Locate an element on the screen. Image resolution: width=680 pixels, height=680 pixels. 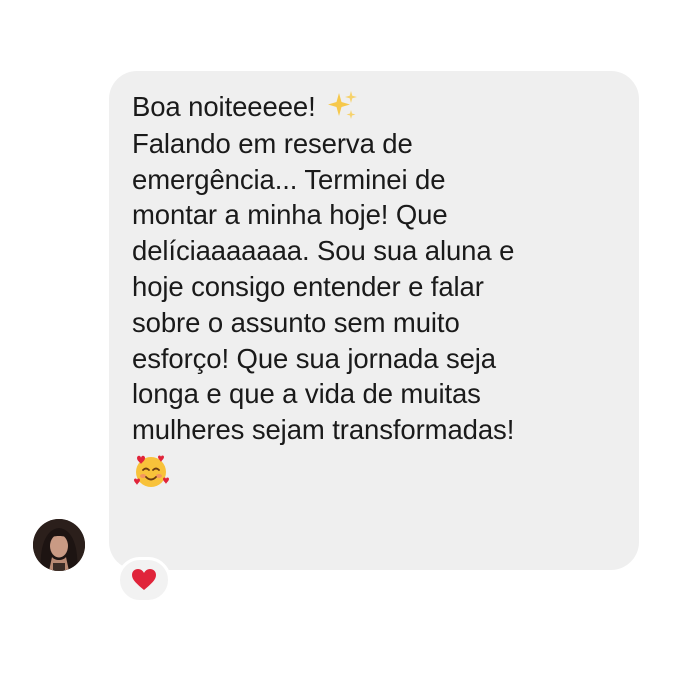
avatar-photo is located at coordinates (59, 545).